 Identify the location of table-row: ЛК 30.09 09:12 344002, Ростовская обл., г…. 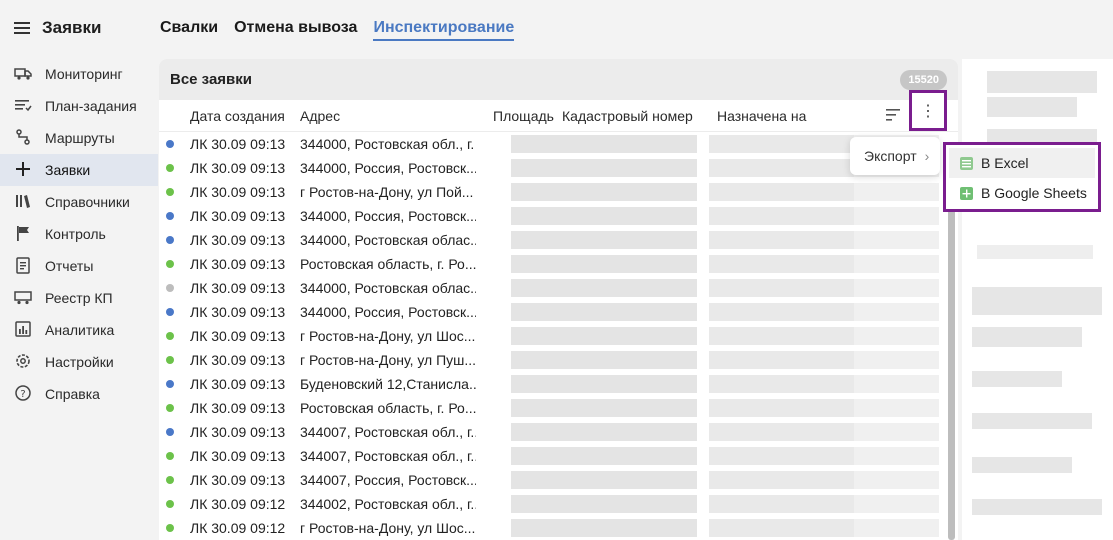
(558, 504).